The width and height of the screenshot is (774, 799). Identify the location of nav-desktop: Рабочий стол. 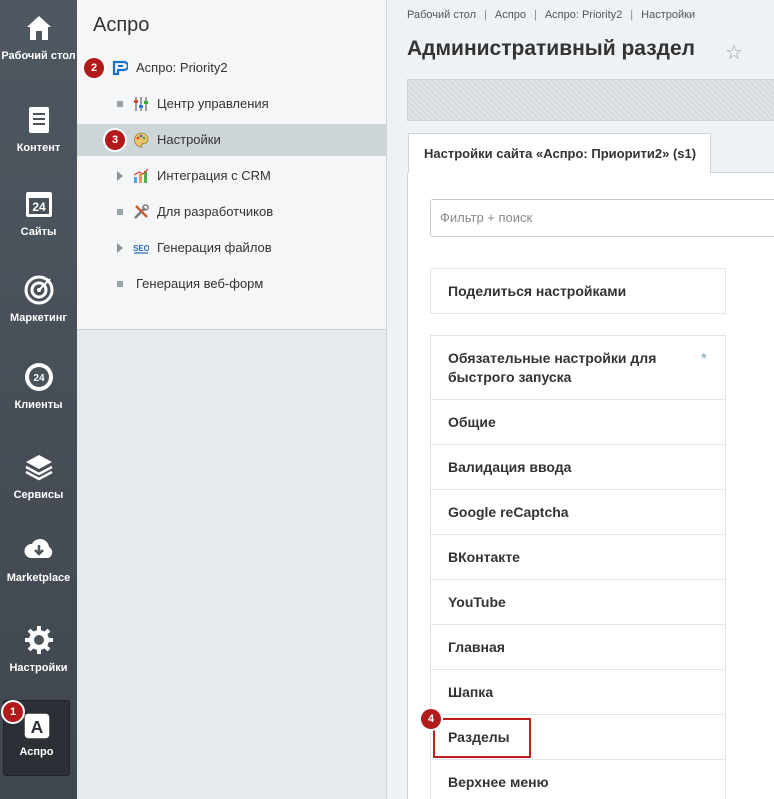
(38, 37).